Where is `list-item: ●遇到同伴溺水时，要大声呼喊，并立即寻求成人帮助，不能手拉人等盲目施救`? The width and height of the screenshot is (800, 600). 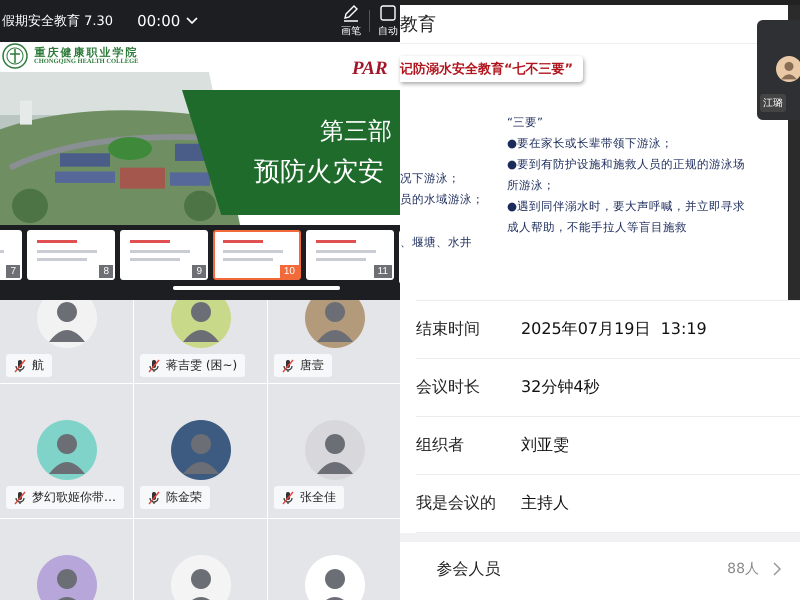 list-item: ●遇到同伴溺水时，要大声呼喊，并立即寻求成人帮助，不能手拉人等盲目施救 is located at coordinates (626, 217).